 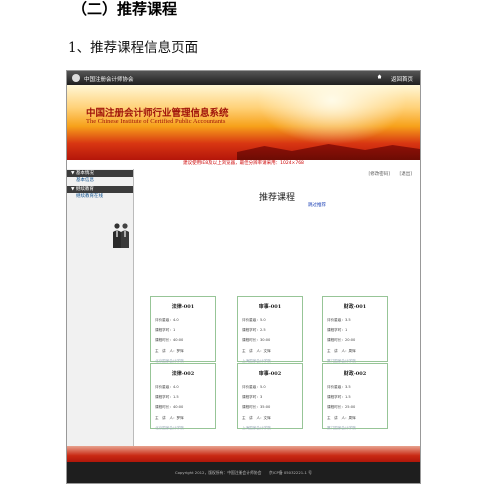 I want to click on course-org: 上海国家会计学院, so click(x=256, y=427).